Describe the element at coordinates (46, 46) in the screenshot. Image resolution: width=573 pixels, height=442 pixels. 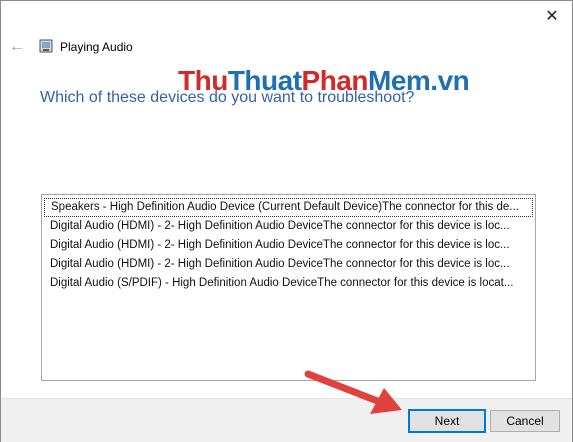
I see `troubleshooter-icon` at that location.